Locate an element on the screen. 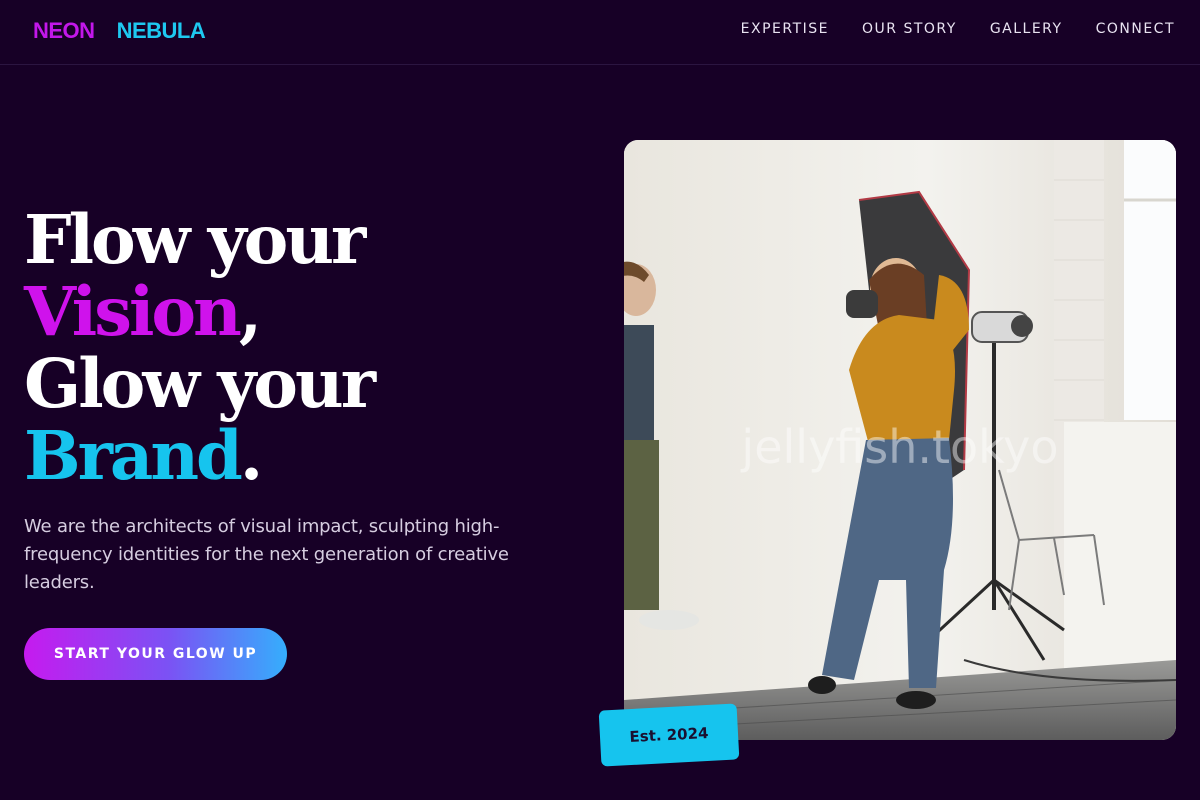 The image size is (1200, 800). established-badge: Est. 2024 is located at coordinates (669, 735).